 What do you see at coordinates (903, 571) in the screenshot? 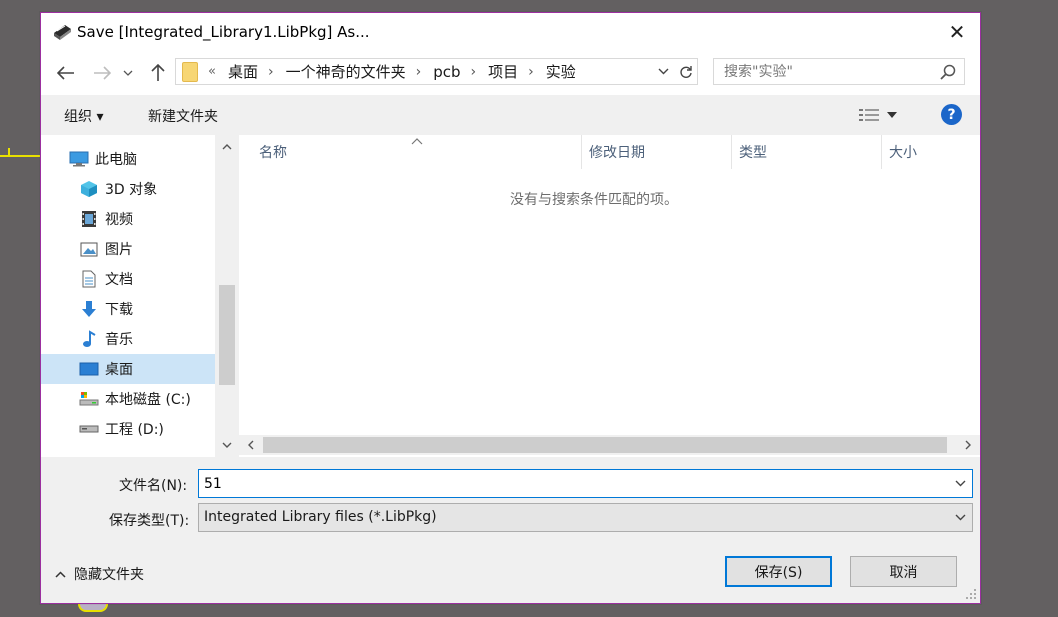
I see `cancel-button: 取消` at bounding box center [903, 571].